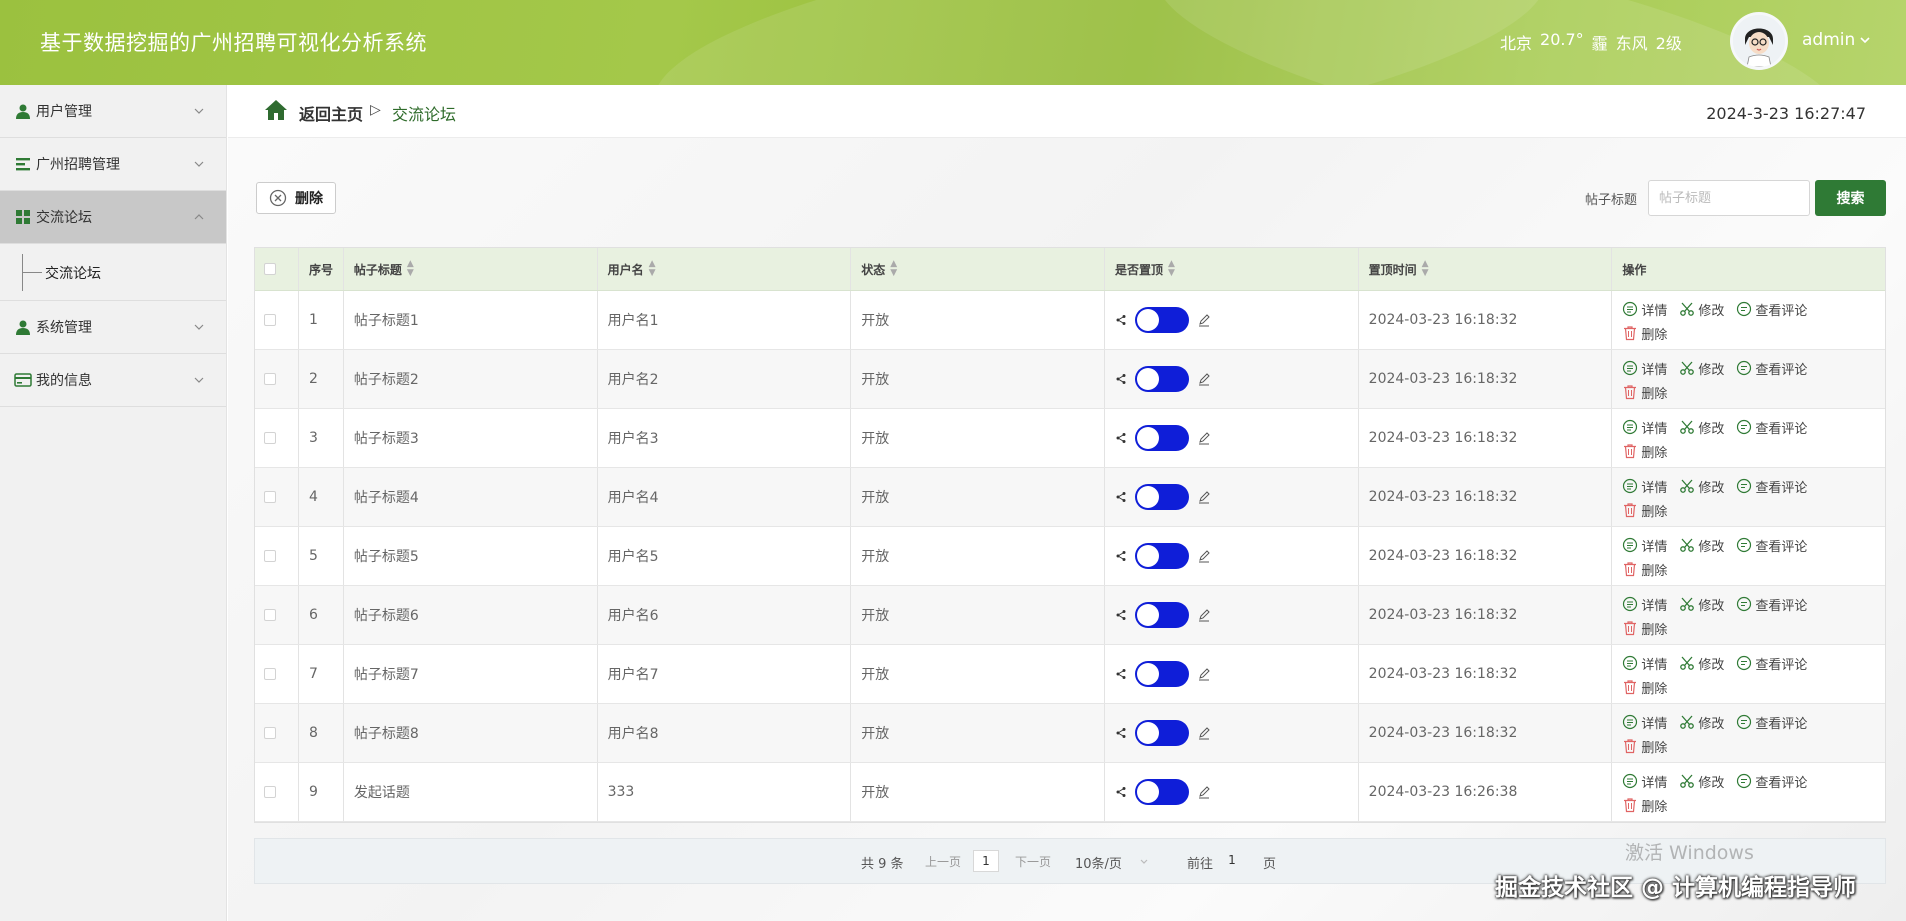 Image resolution: width=1906 pixels, height=921 pixels. I want to click on column-header: 是否置顶 ▲ ▼, so click(1232, 269).